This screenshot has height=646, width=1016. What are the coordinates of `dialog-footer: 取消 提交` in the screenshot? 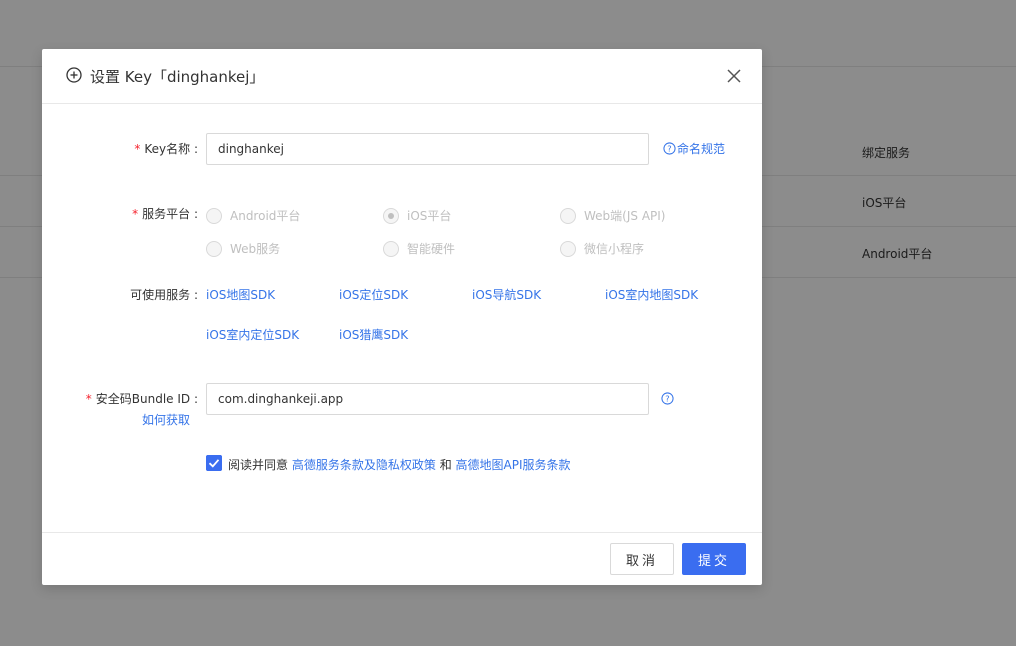 It's located at (402, 558).